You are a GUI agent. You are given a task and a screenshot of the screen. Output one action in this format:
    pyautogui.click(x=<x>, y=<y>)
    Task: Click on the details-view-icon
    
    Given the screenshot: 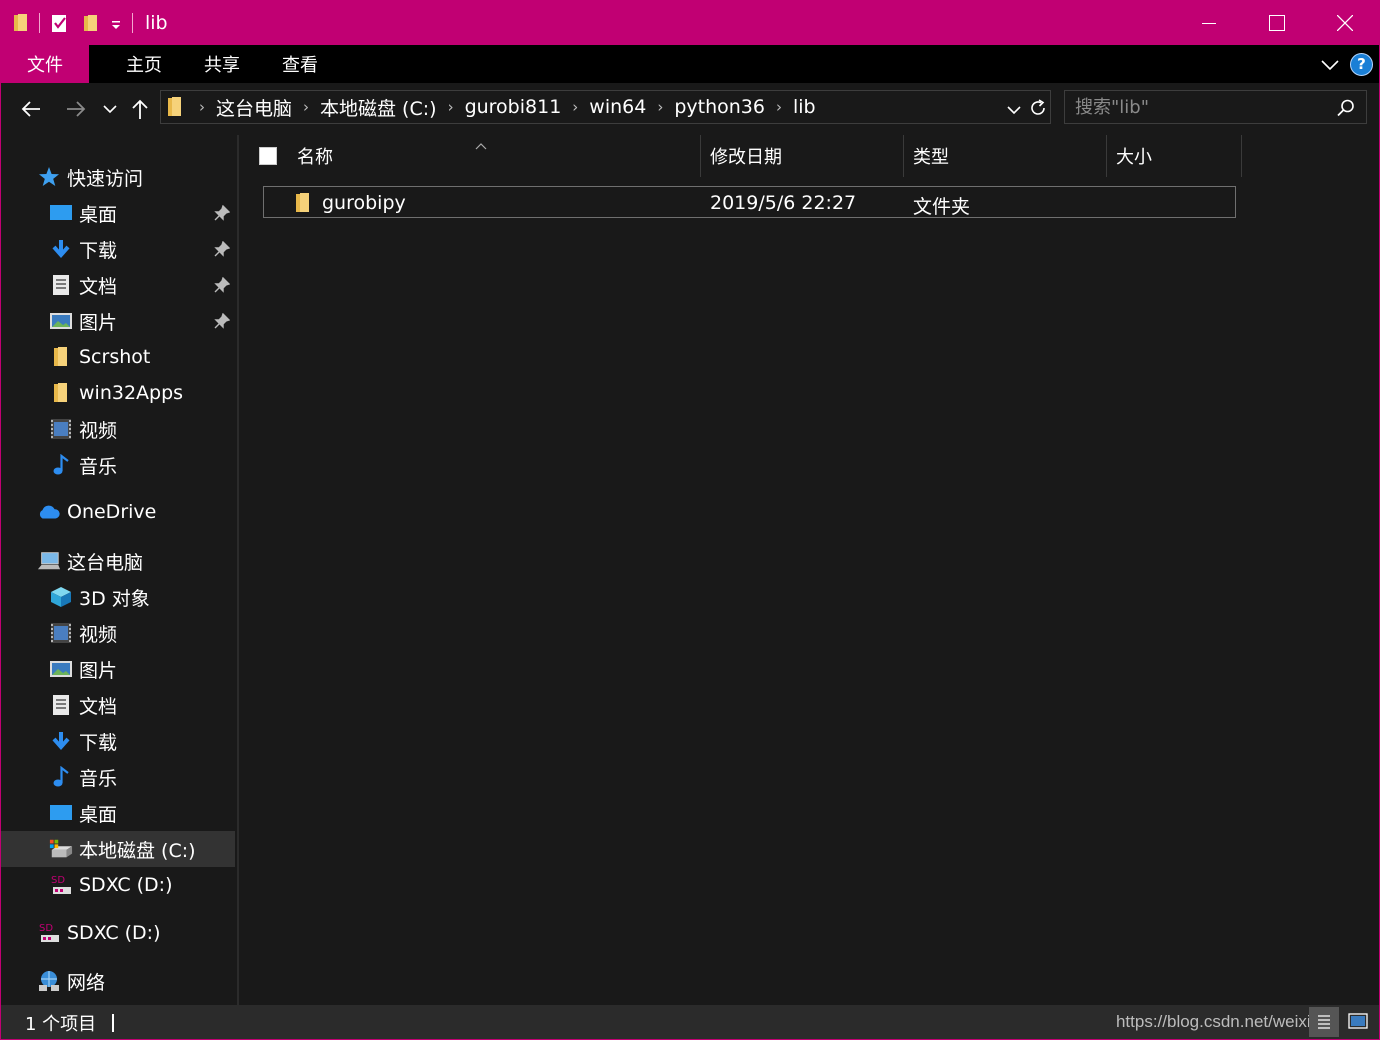 What is the action you would take?
    pyautogui.click(x=1324, y=1022)
    